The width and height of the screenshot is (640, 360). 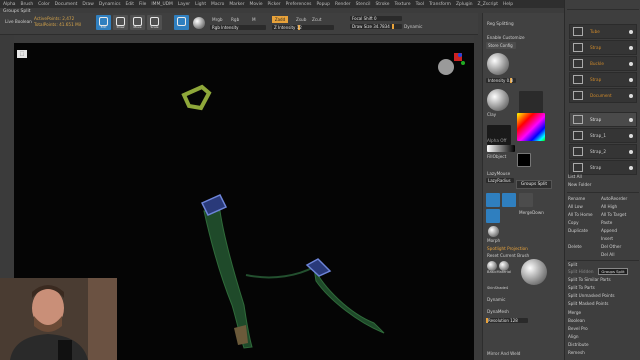 What do you see at coordinates (316, 19) in the screenshot?
I see `zcut-button: Zcut` at bounding box center [316, 19].